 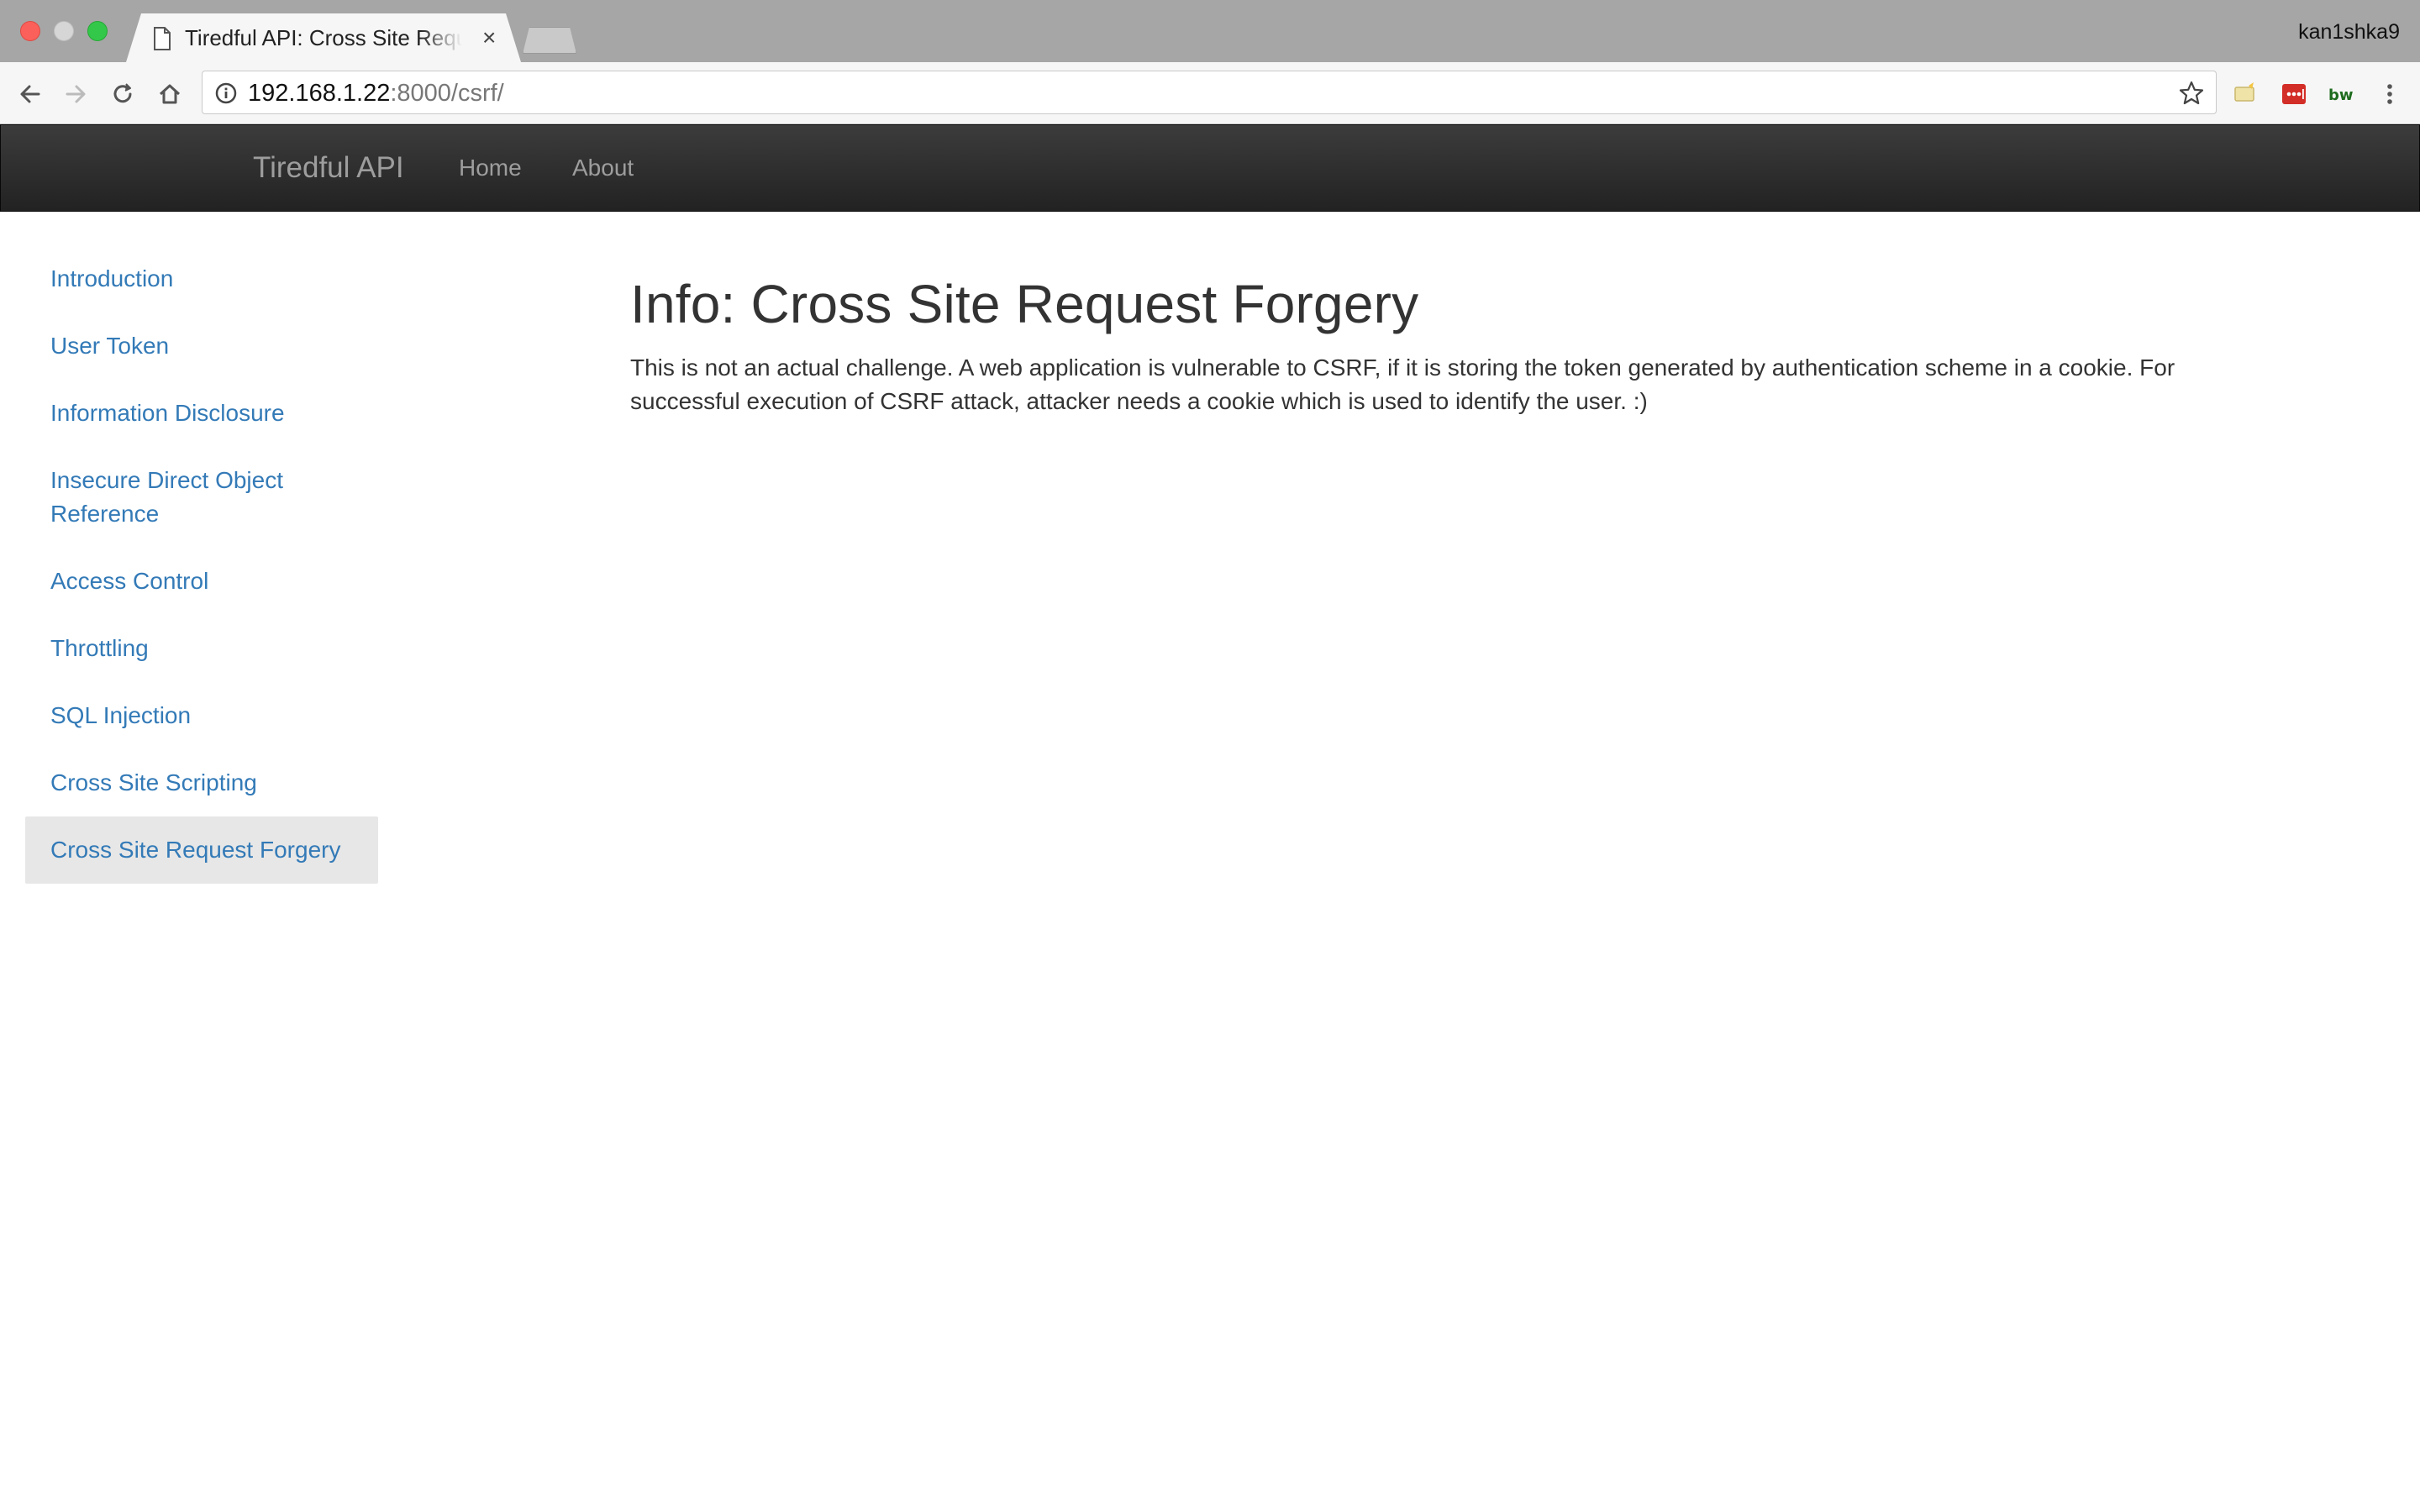 I want to click on sidebar-item-throttling: Throttling, so click(x=202, y=648).